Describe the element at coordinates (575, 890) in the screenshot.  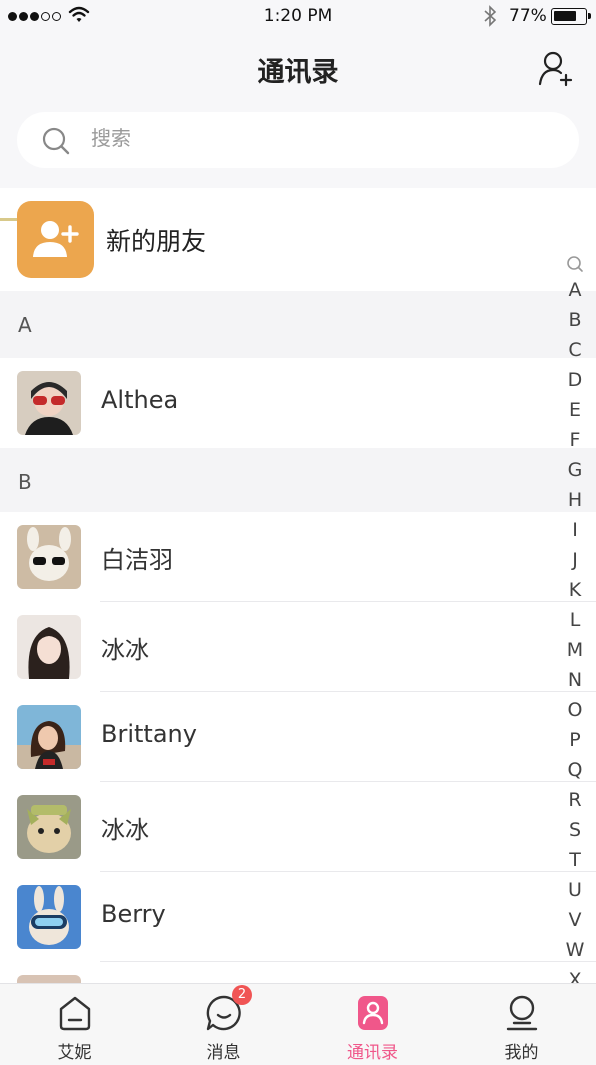
I see `index-letter: U` at that location.